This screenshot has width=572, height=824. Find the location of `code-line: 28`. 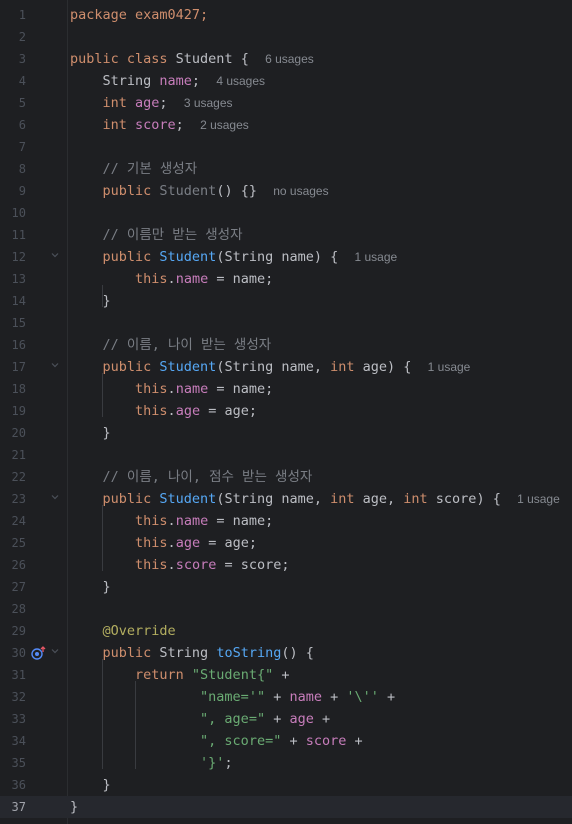

code-line: 28 is located at coordinates (286, 609).